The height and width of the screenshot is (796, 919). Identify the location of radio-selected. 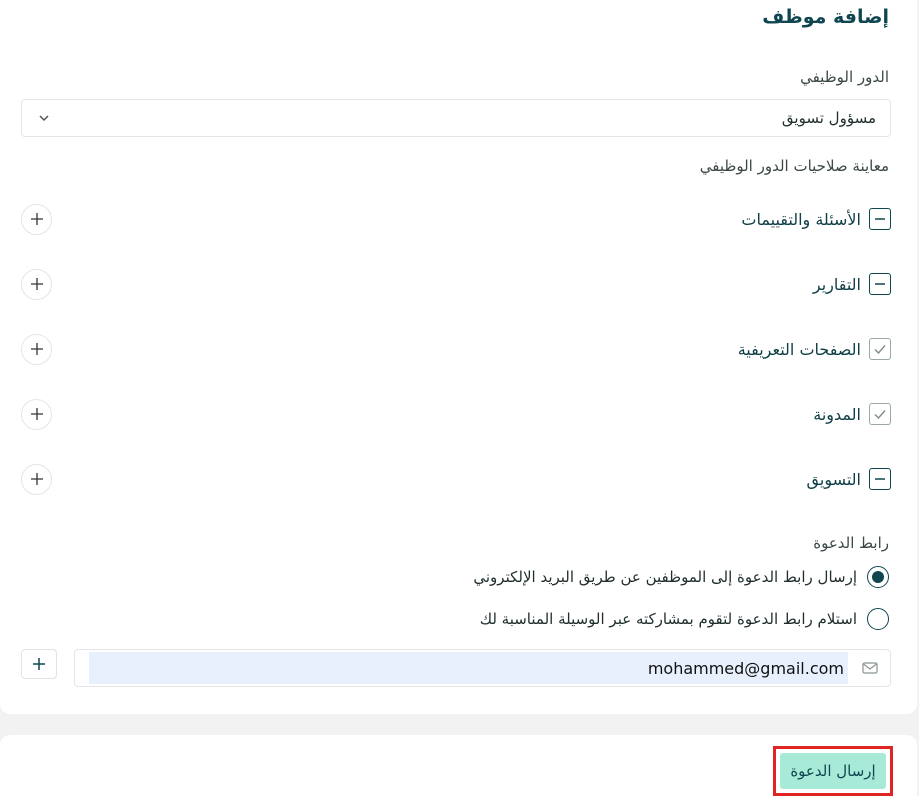
(878, 577).